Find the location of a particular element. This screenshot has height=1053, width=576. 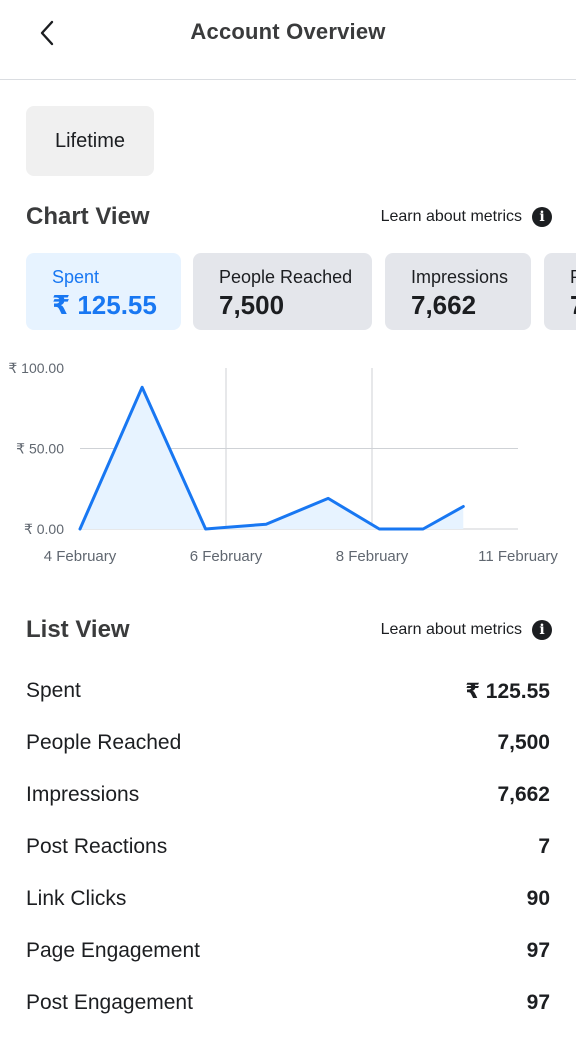

row-value: 7 is located at coordinates (544, 846).